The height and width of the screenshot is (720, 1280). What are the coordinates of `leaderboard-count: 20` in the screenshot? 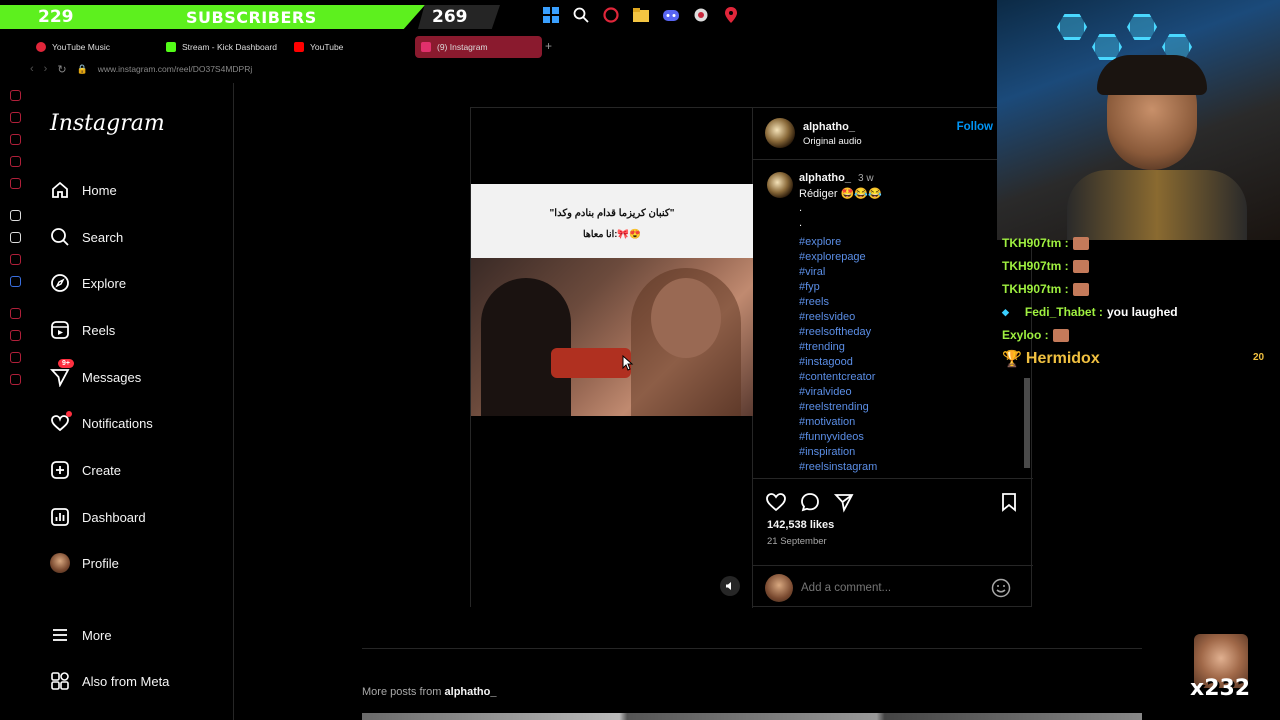 It's located at (1259, 357).